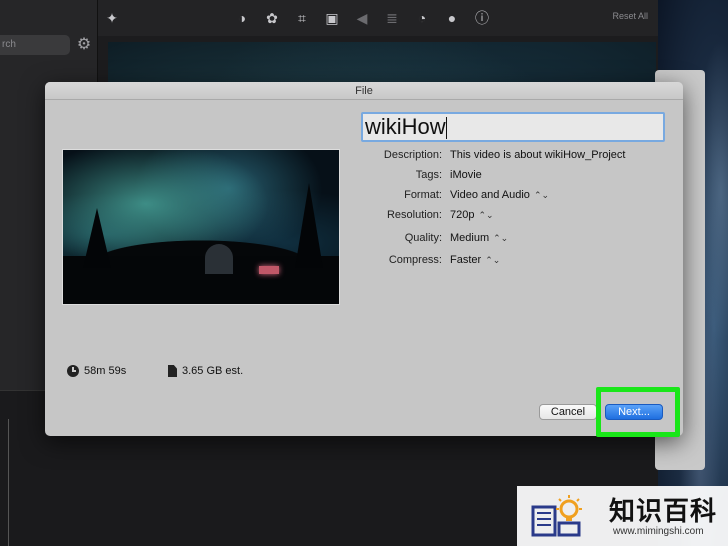 The width and height of the screenshot is (728, 546). I want to click on gear-icon: ⚙, so click(84, 45).